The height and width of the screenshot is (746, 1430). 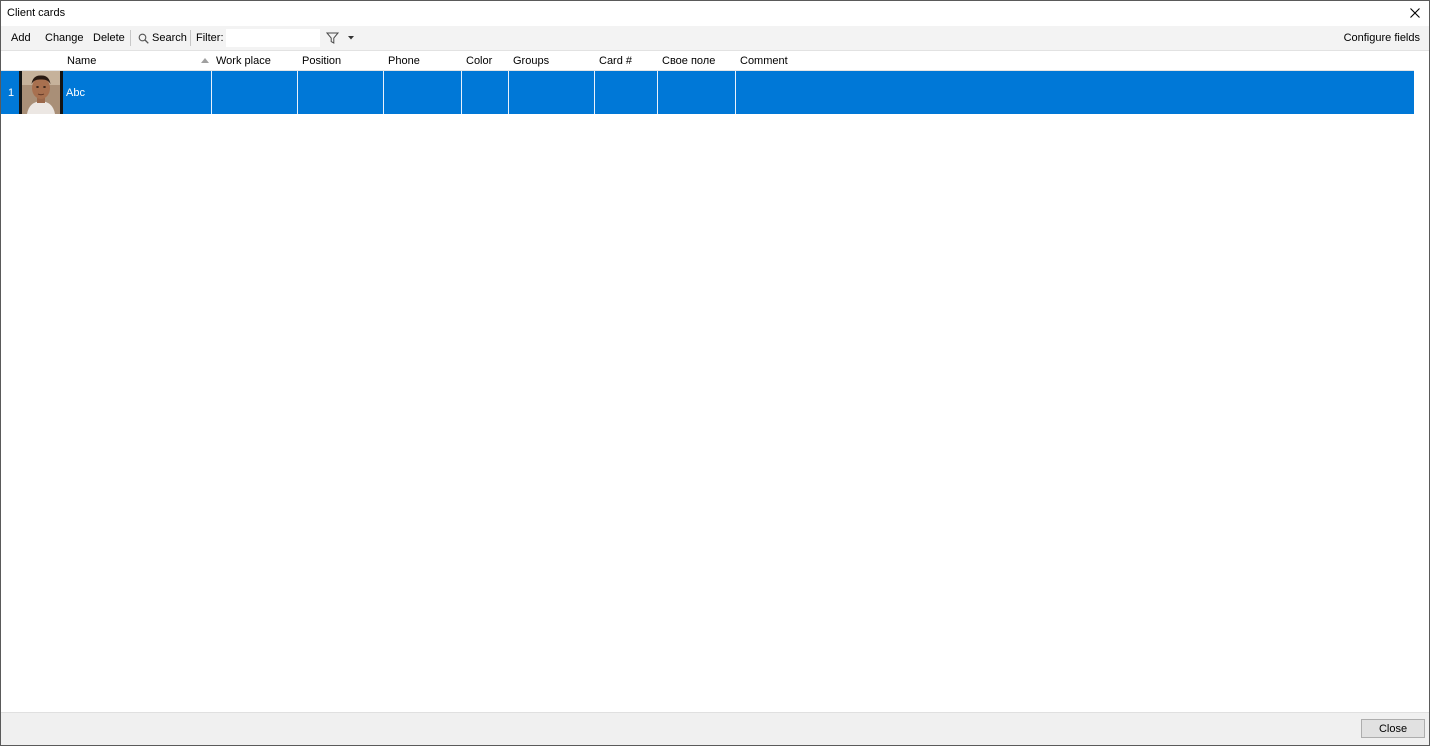 What do you see at coordinates (341, 61) in the screenshot?
I see `column-header-position: Position` at bounding box center [341, 61].